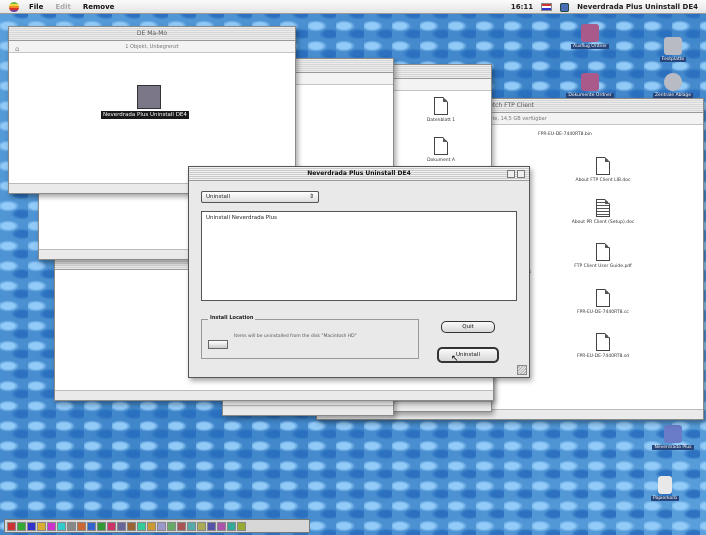  I want to click on file-label: About FTP Client LIB.doc, so click(603, 180).